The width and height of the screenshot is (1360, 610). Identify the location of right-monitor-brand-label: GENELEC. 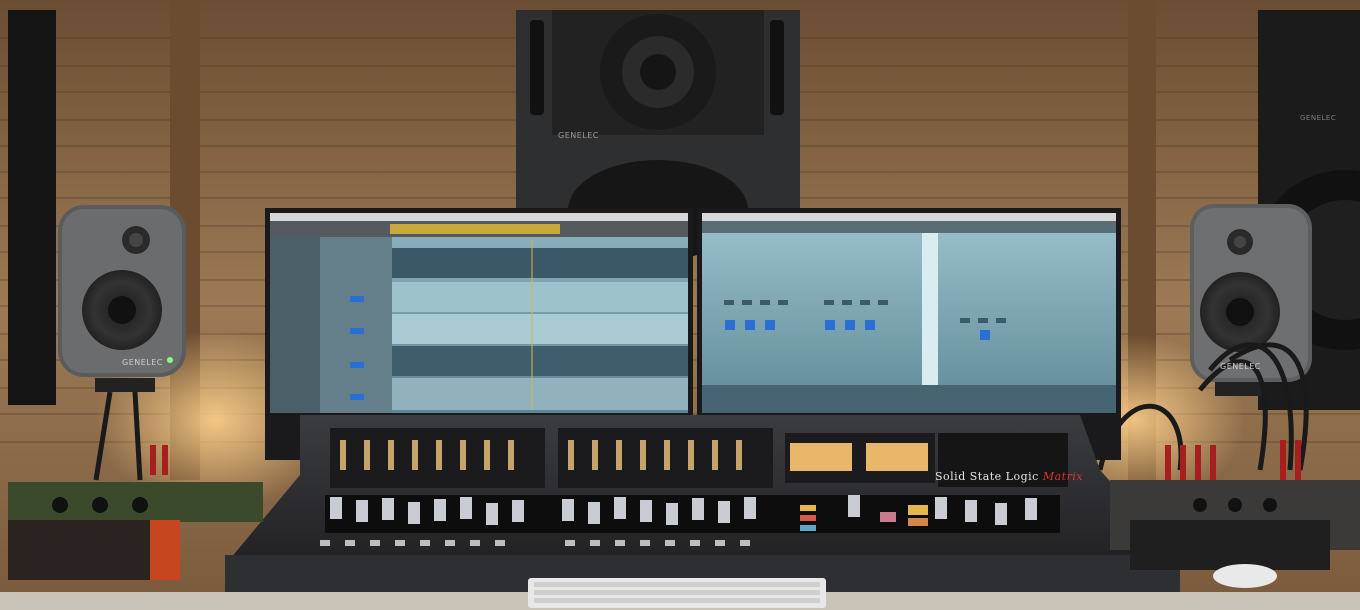
(1240, 366).